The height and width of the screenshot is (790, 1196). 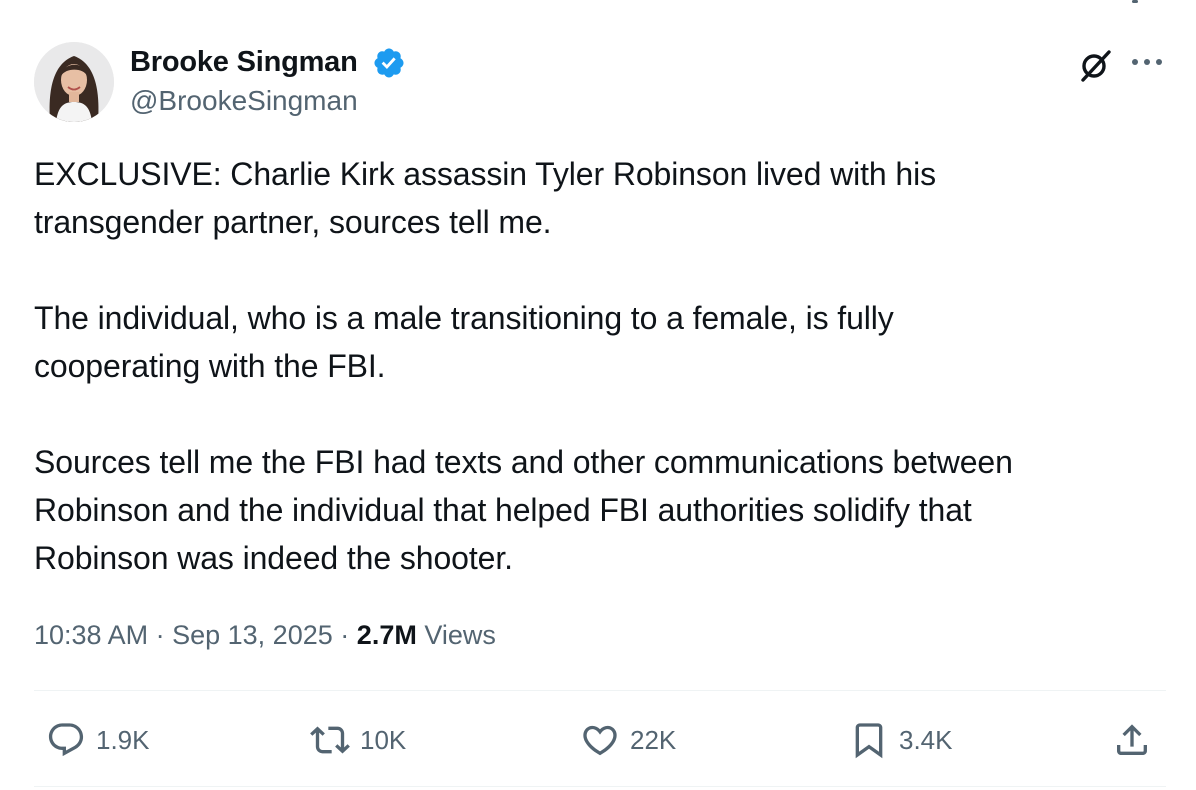 I want to click on retweet-icon, so click(x=330, y=740).